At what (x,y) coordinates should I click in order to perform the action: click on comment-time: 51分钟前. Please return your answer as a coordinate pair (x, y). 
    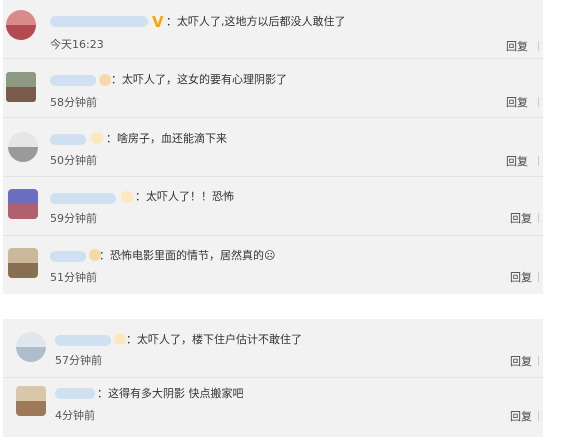
    Looking at the image, I should click on (73, 277).